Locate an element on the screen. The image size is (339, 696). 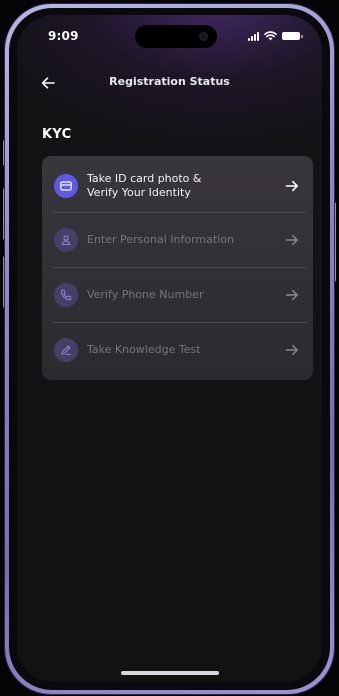
battery-icon is located at coordinates (292, 36).